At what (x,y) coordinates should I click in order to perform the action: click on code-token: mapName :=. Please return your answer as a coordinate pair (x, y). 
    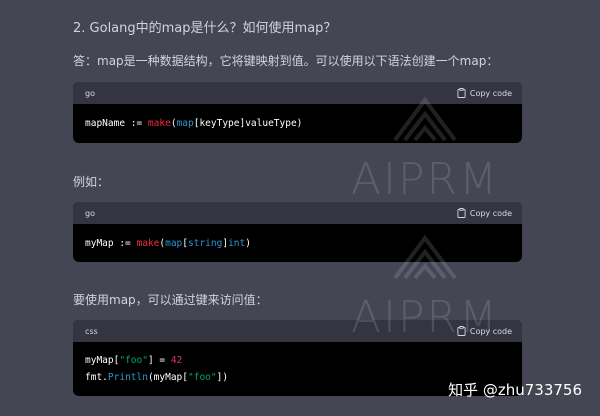
    Looking at the image, I should click on (116, 123).